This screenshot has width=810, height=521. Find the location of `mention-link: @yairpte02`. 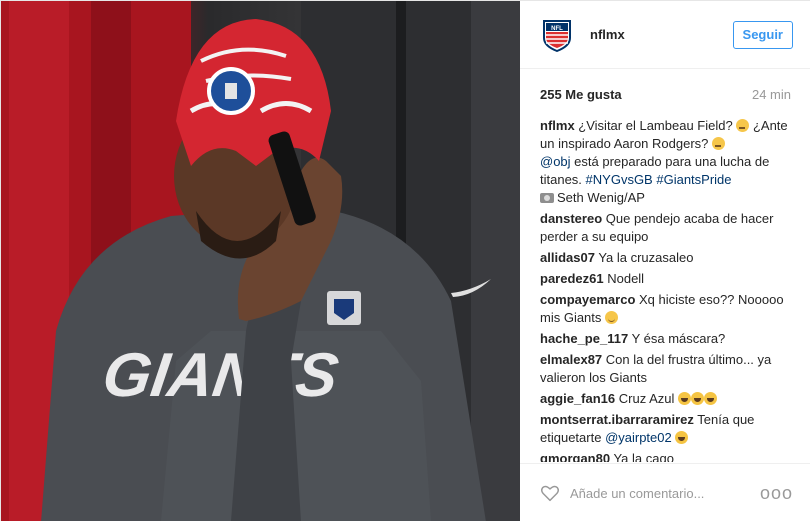

mention-link: @yairpte02 is located at coordinates (638, 437).